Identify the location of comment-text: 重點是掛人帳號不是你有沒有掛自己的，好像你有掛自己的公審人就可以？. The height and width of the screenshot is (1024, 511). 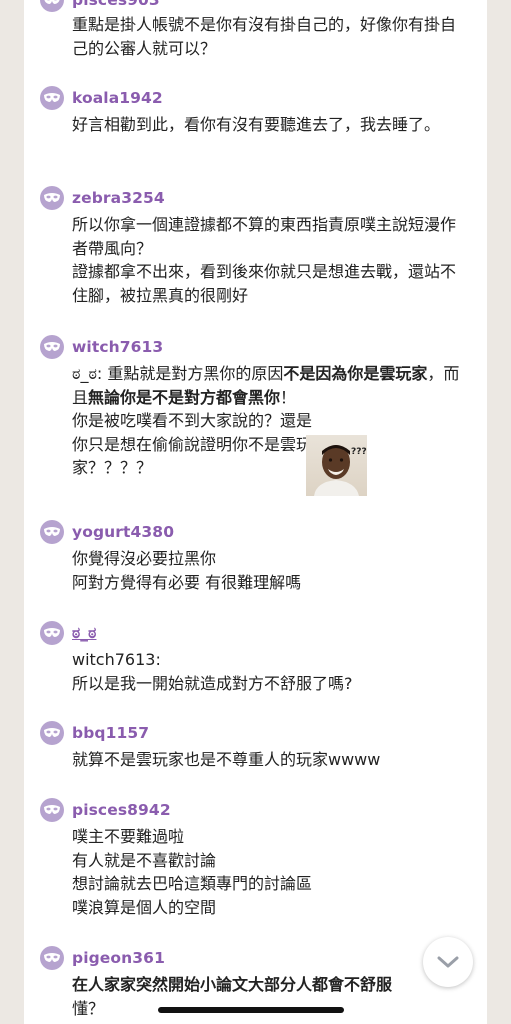
(264, 36).